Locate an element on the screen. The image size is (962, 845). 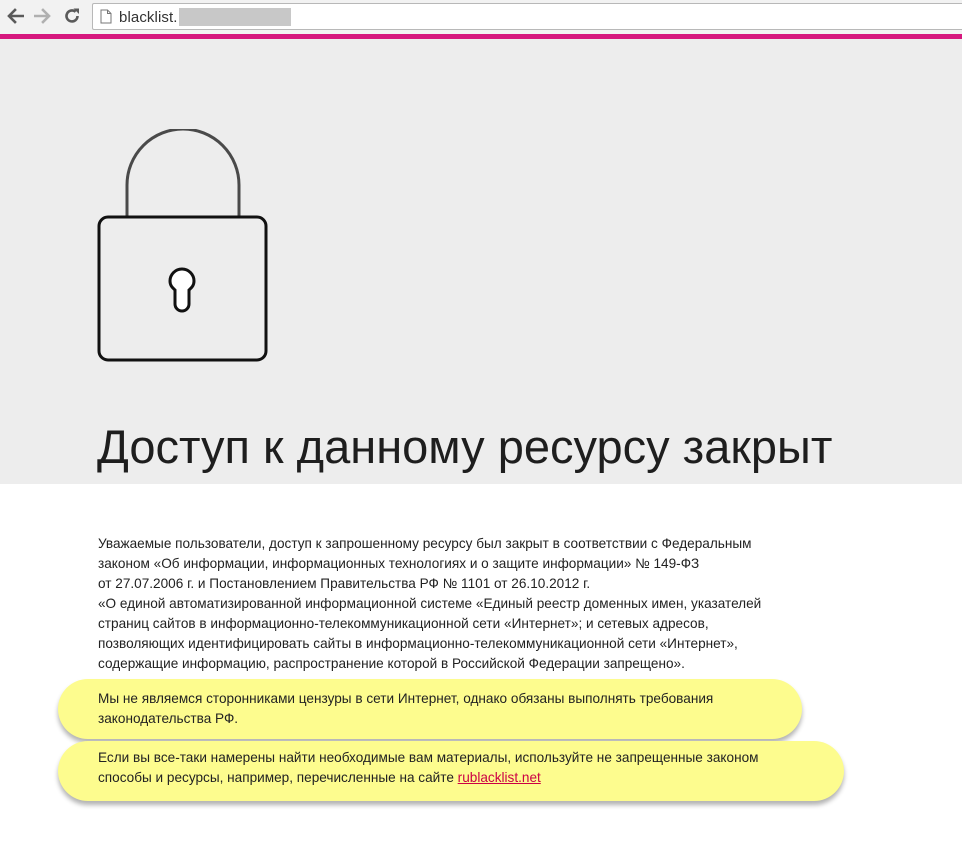
reload-button is located at coordinates (72, 16).